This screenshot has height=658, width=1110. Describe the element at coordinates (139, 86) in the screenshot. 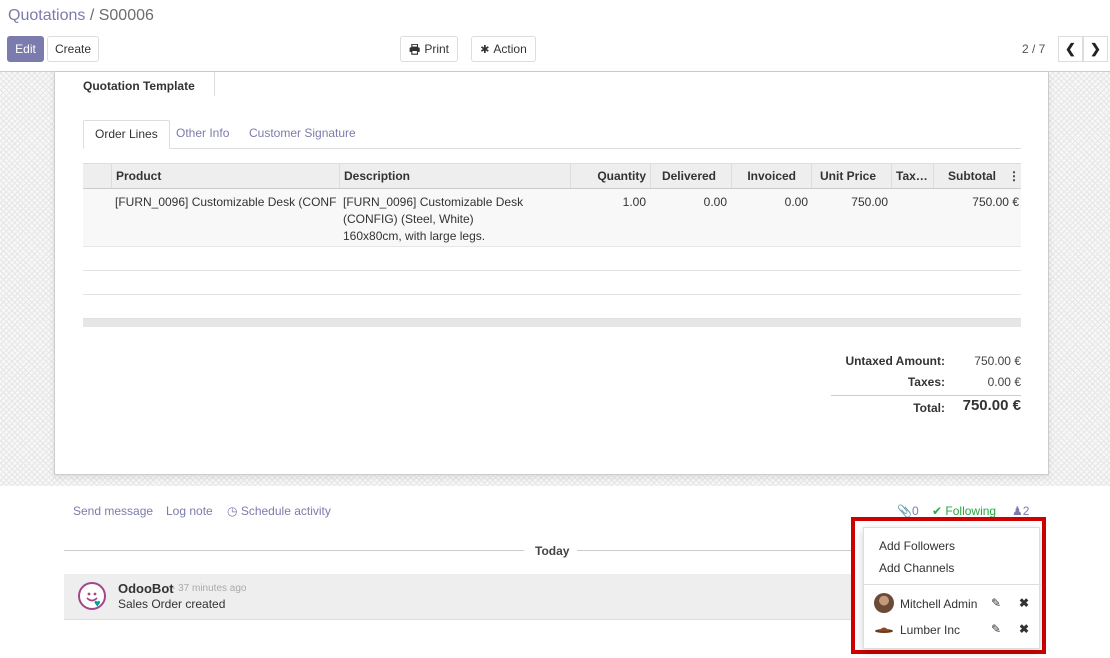

I see `quotation-template-label: Quotation Template` at that location.